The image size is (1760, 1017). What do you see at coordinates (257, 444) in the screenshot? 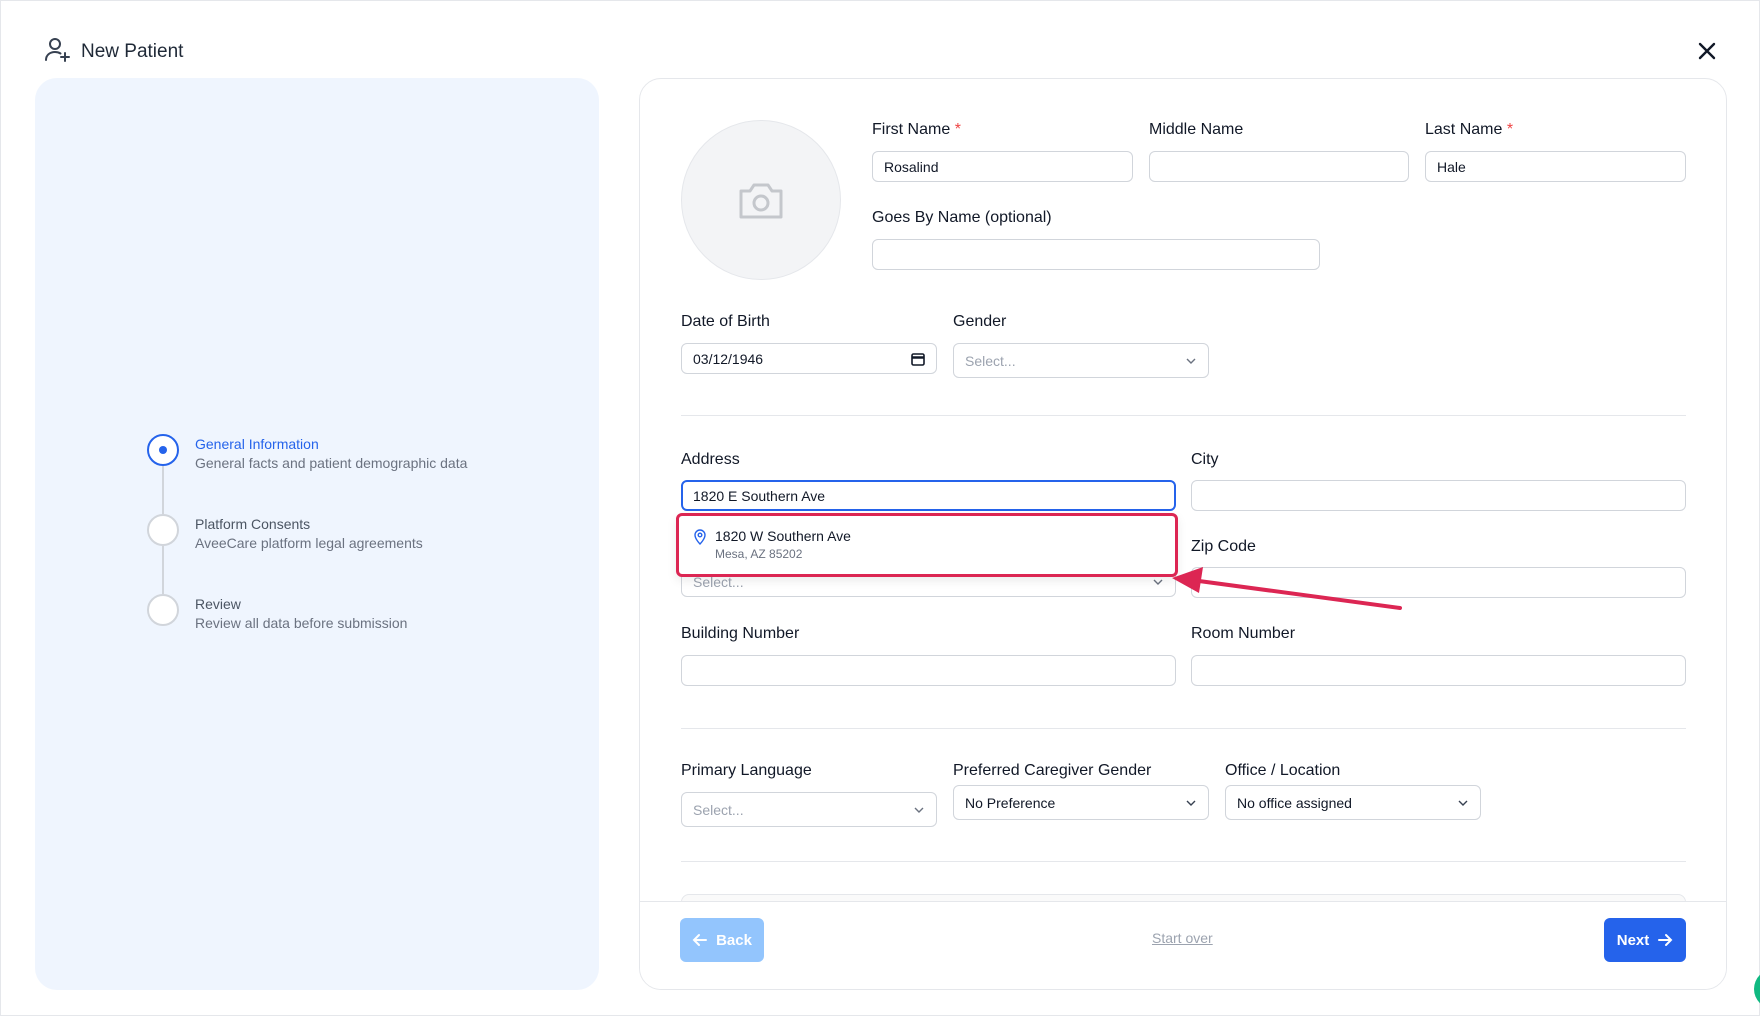
I see `step-title: General Information` at bounding box center [257, 444].